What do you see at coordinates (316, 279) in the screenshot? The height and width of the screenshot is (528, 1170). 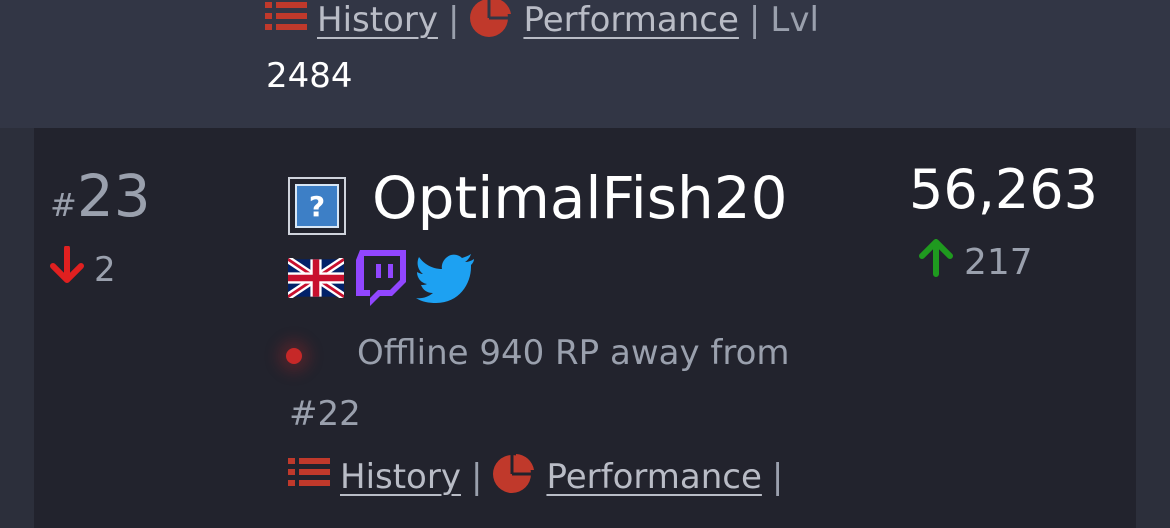 I see `uk-flag-icon` at bounding box center [316, 279].